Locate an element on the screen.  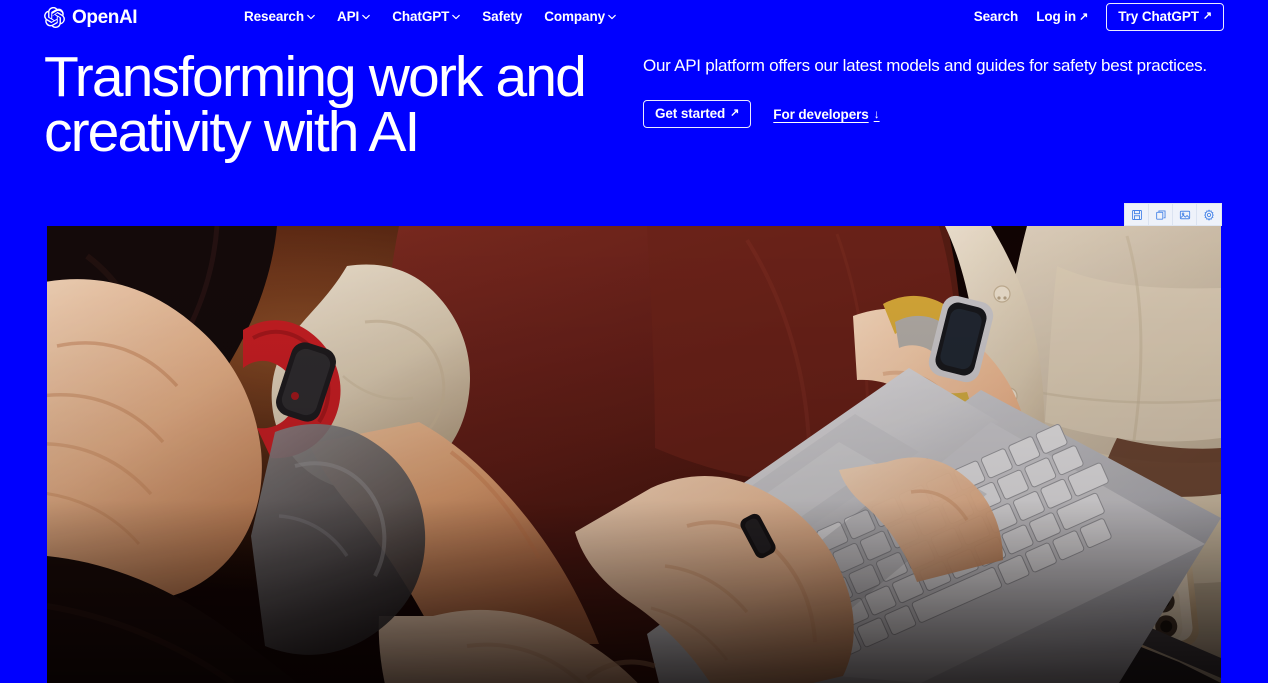
nav-item-label: Research is located at coordinates (274, 16).